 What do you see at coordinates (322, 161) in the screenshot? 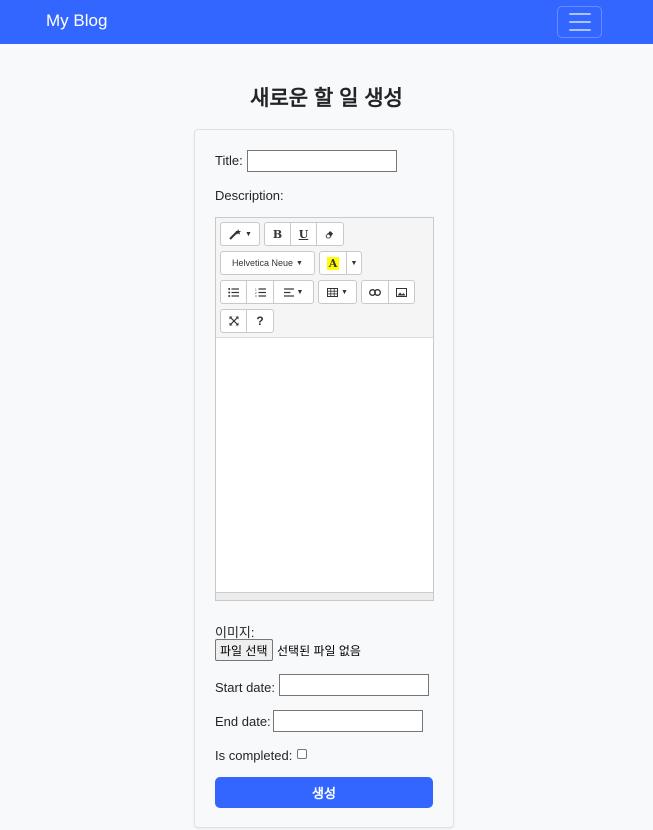
I see `title-input` at bounding box center [322, 161].